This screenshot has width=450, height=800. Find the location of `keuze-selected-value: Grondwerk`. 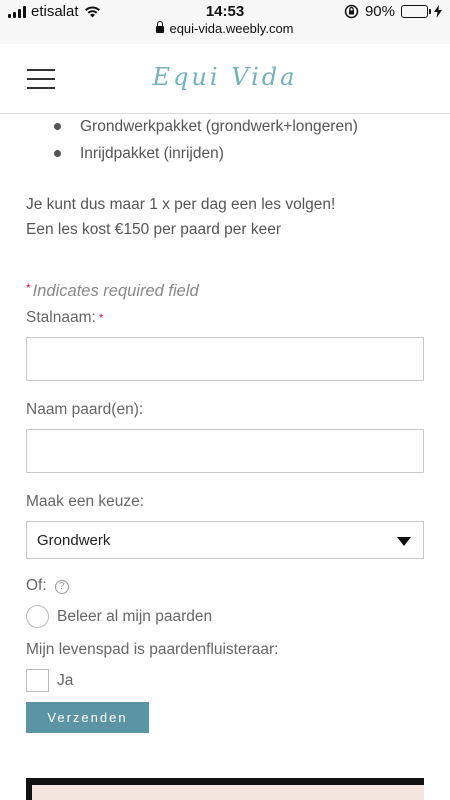

keuze-selected-value: Grondwerk is located at coordinates (74, 540).